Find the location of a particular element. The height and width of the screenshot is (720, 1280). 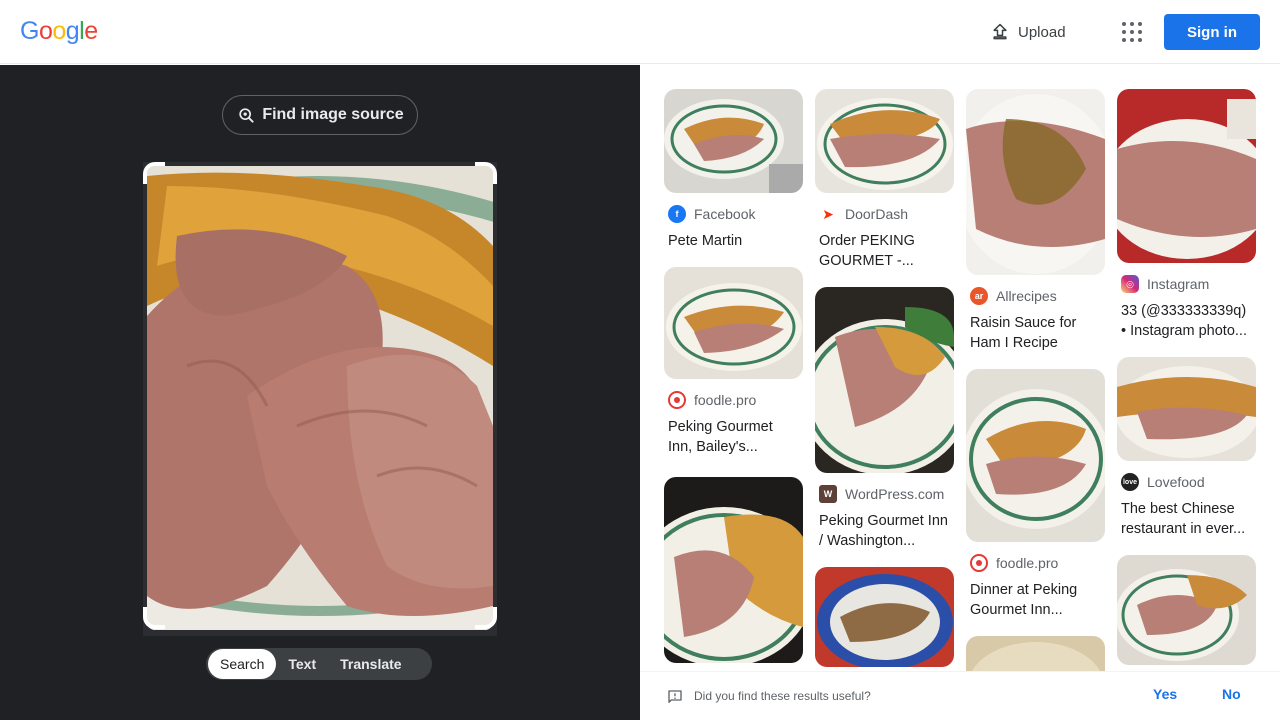

result-source: W WordPress.com is located at coordinates (884, 494).